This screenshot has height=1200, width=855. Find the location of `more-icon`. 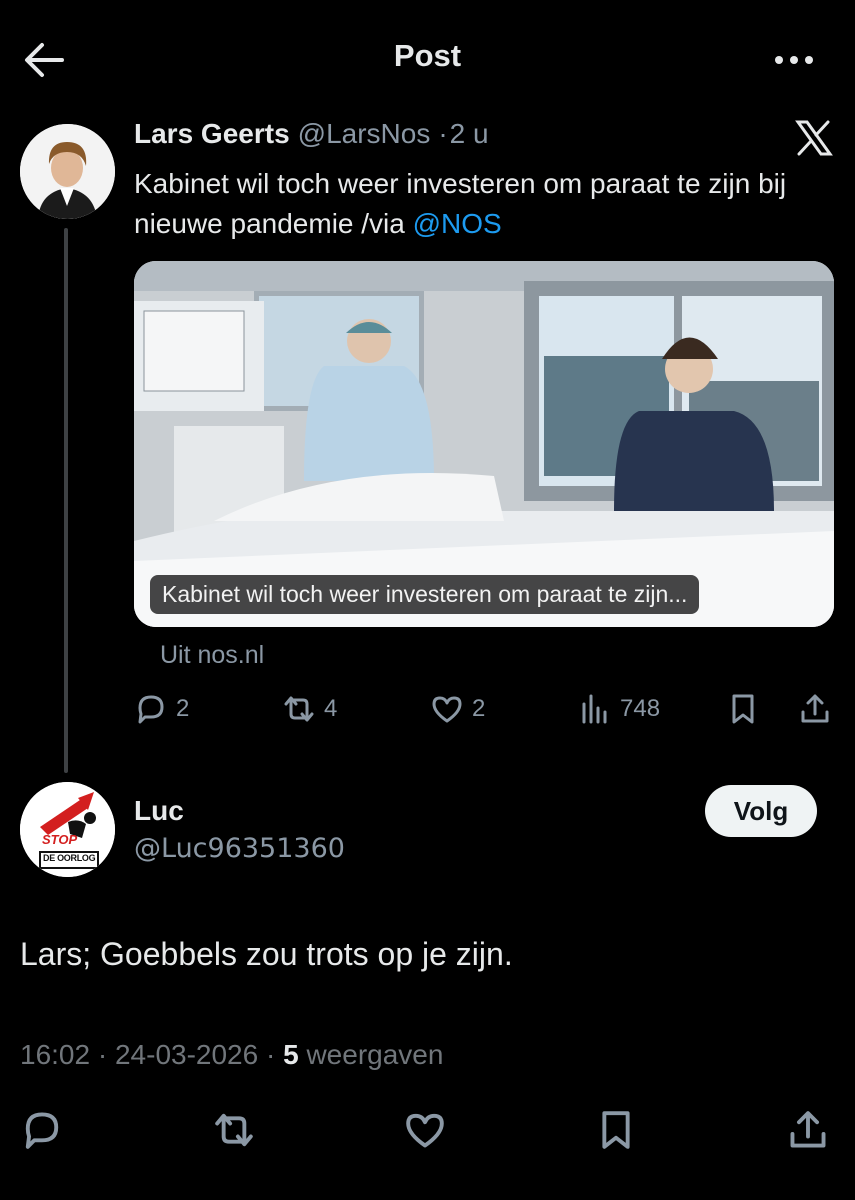

more-icon is located at coordinates (794, 60).